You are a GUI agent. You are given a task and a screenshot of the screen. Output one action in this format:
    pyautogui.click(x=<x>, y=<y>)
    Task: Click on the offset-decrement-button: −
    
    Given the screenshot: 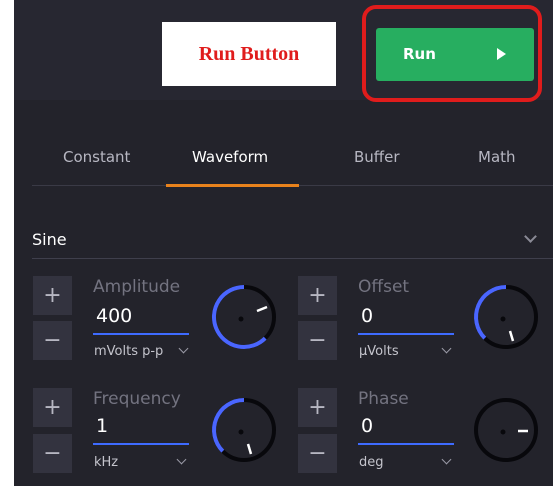 What is the action you would take?
    pyautogui.click(x=317, y=340)
    